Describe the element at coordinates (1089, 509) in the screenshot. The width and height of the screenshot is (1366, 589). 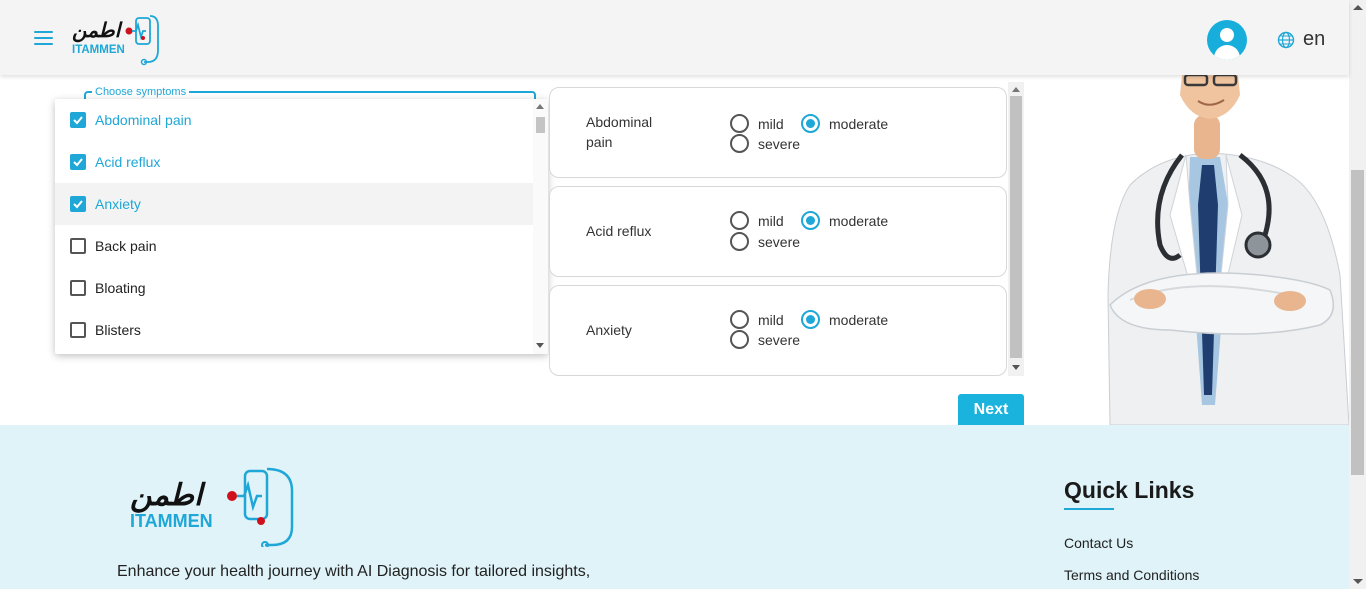
I see `quick-links-underline` at that location.